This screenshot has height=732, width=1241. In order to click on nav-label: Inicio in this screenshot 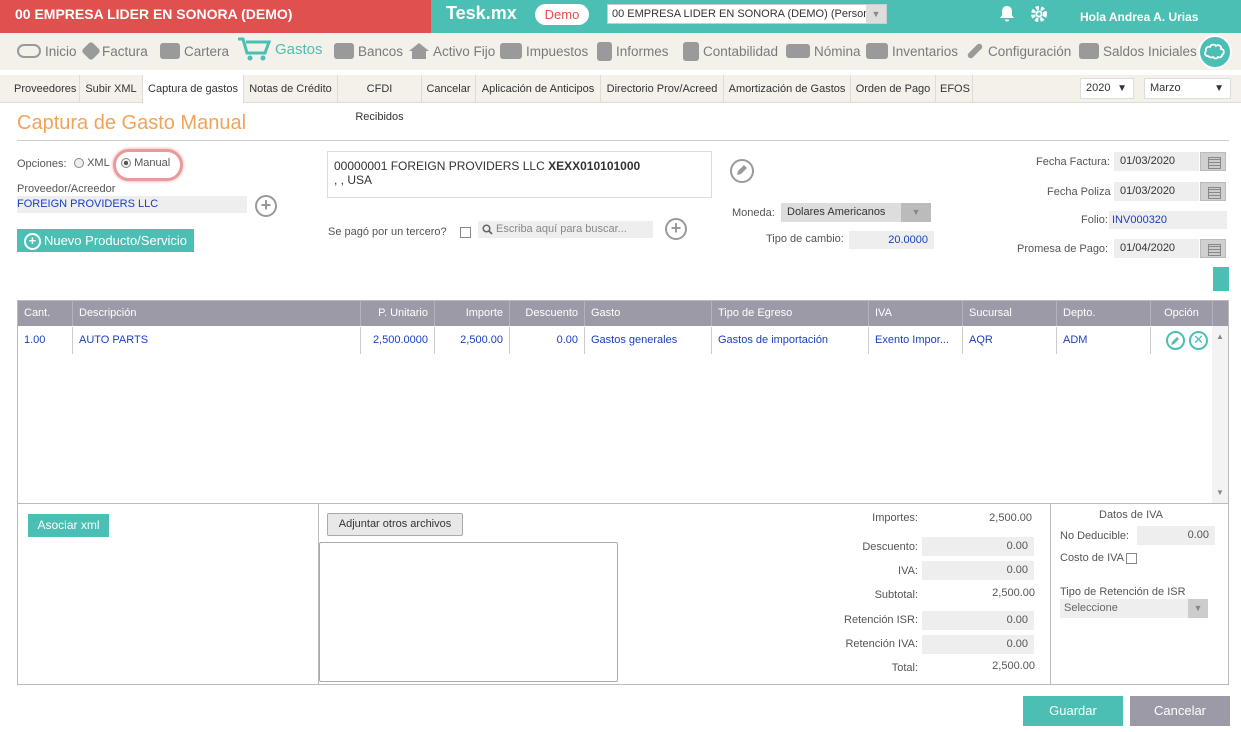, I will do `click(61, 51)`.